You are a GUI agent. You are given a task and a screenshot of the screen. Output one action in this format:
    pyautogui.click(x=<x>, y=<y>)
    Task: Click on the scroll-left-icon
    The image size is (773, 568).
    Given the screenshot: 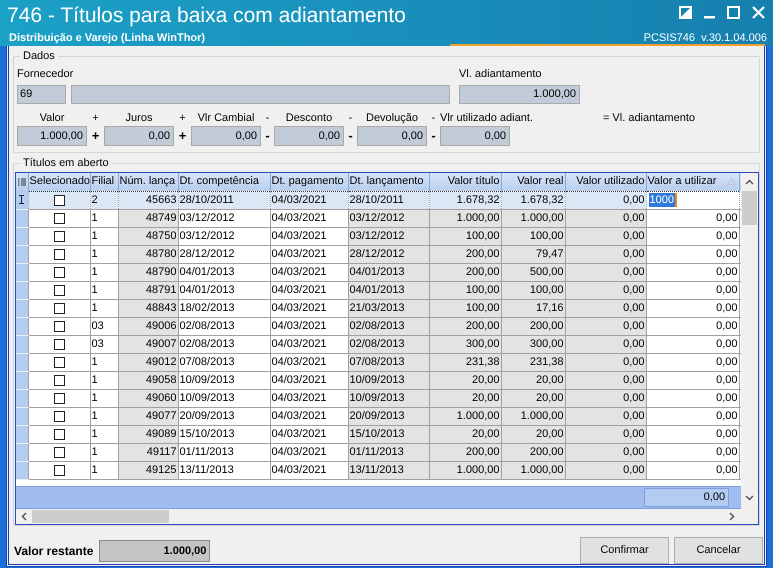 What is the action you would take?
    pyautogui.click(x=24, y=517)
    